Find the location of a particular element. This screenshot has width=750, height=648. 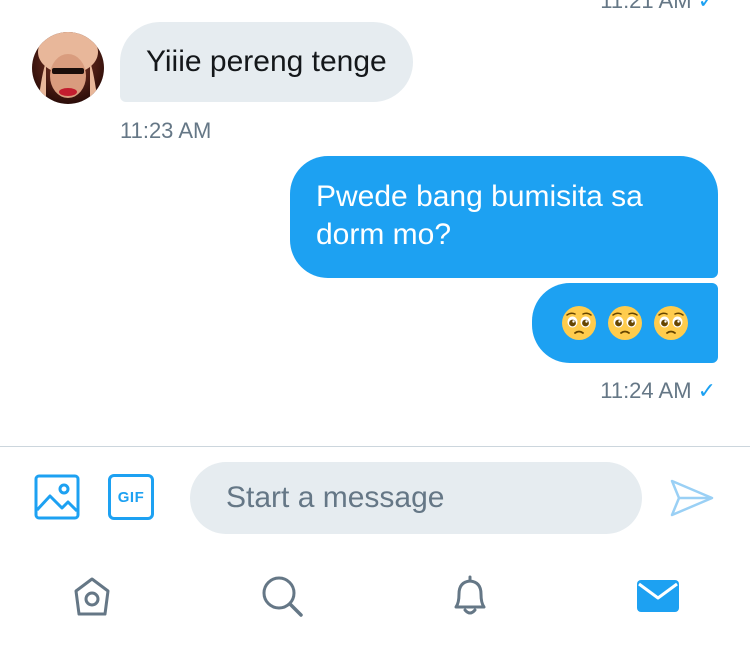

outgoing-timestamp-text: 11:24 AM is located at coordinates (646, 390).